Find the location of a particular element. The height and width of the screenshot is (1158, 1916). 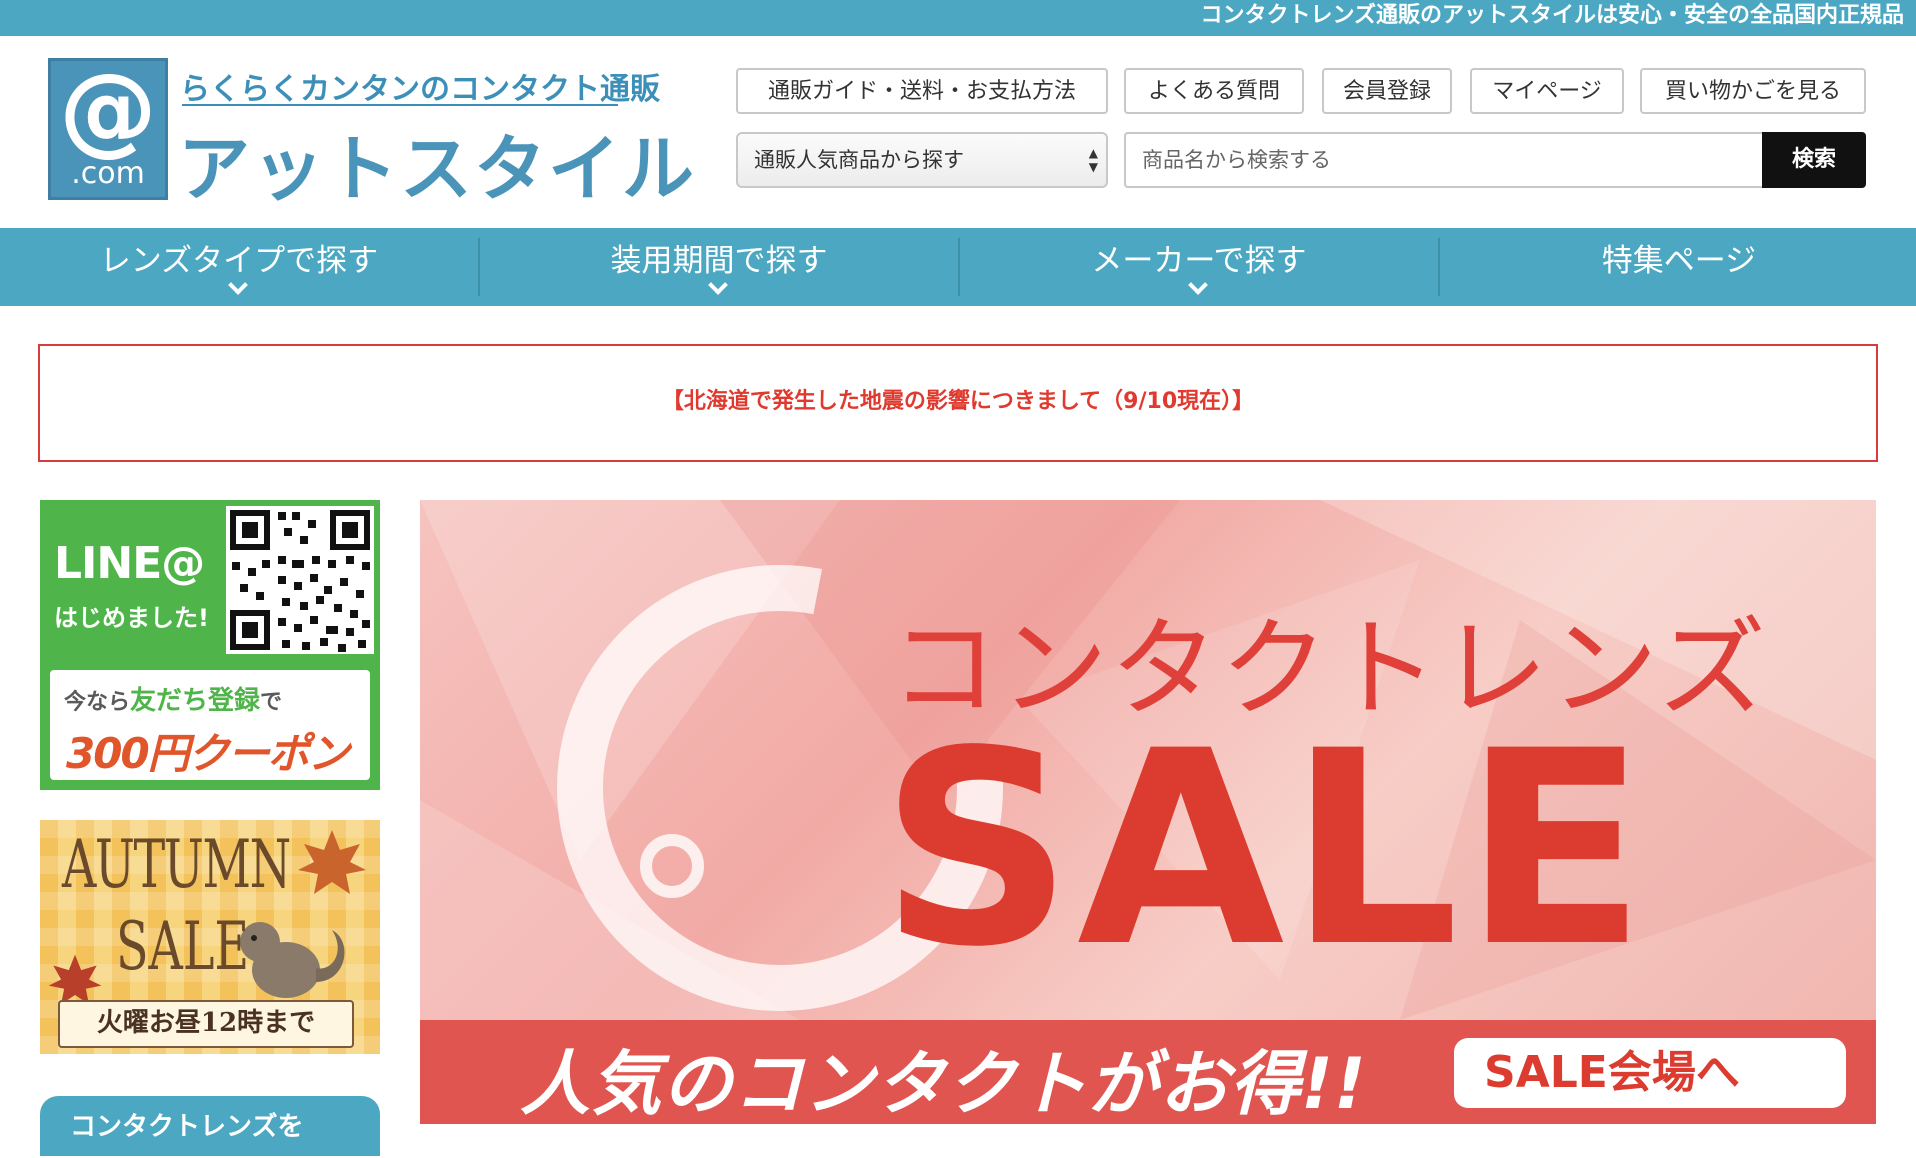

logo-mark: @ .com is located at coordinates (108, 126).